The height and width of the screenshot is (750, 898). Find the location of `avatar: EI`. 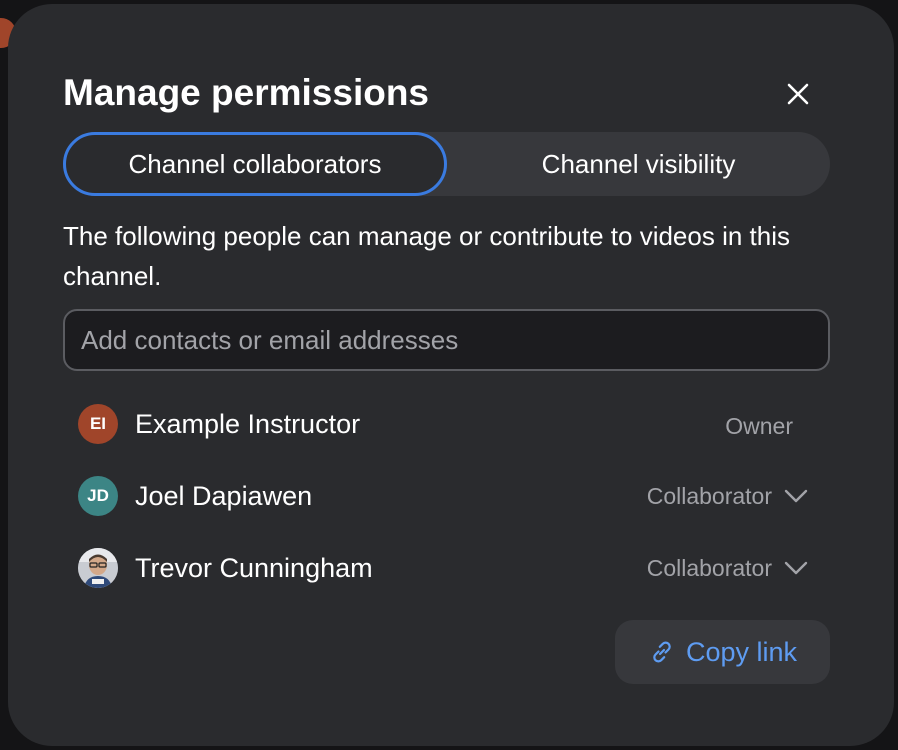

avatar: EI is located at coordinates (98, 424).